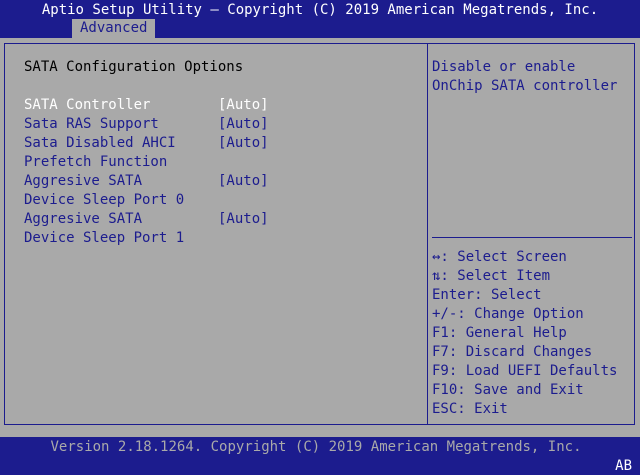  Describe the element at coordinates (512, 352) in the screenshot. I see `key-hint-discard-changes: F7: Discard Changes` at that location.